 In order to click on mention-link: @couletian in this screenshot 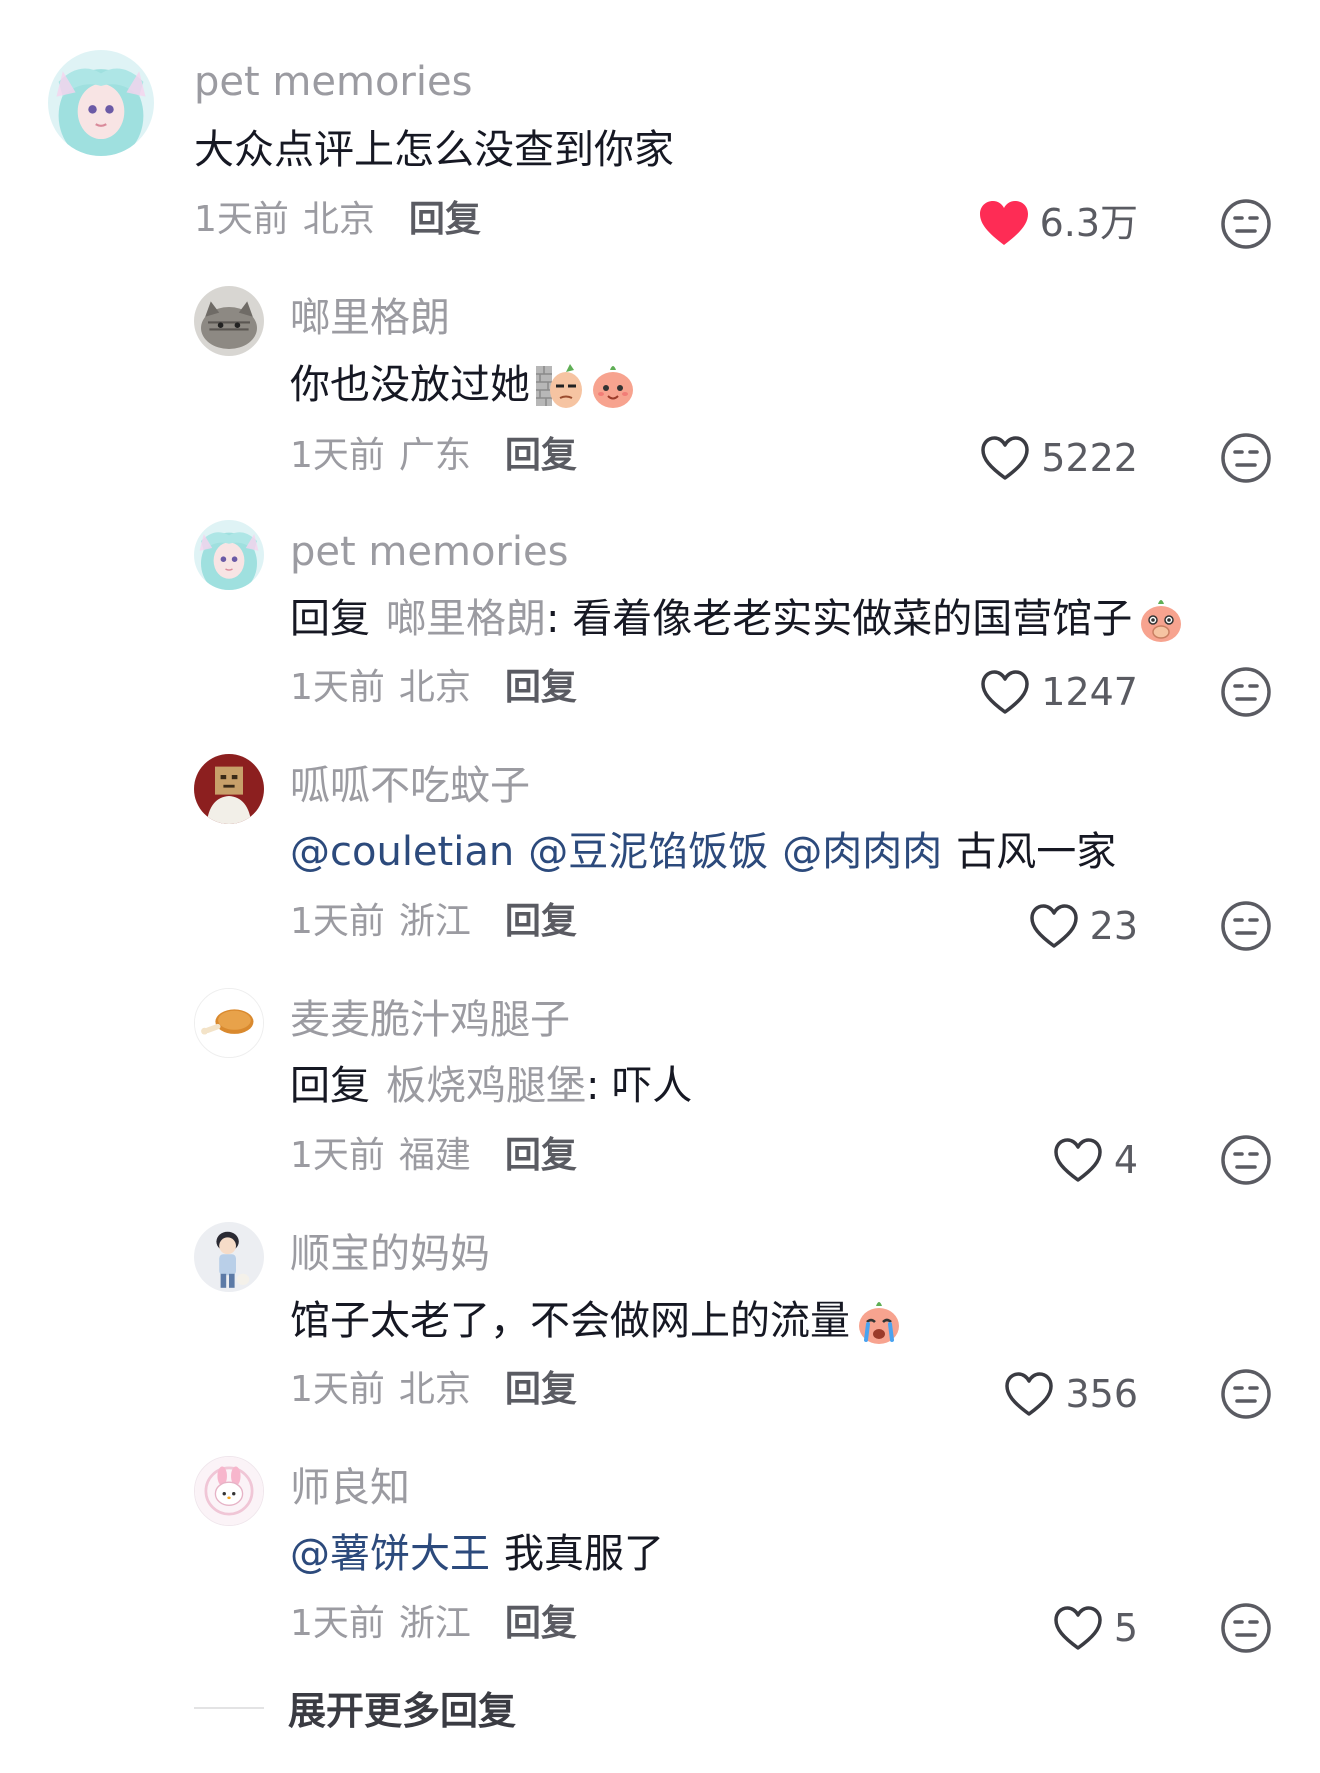, I will do `click(402, 852)`.